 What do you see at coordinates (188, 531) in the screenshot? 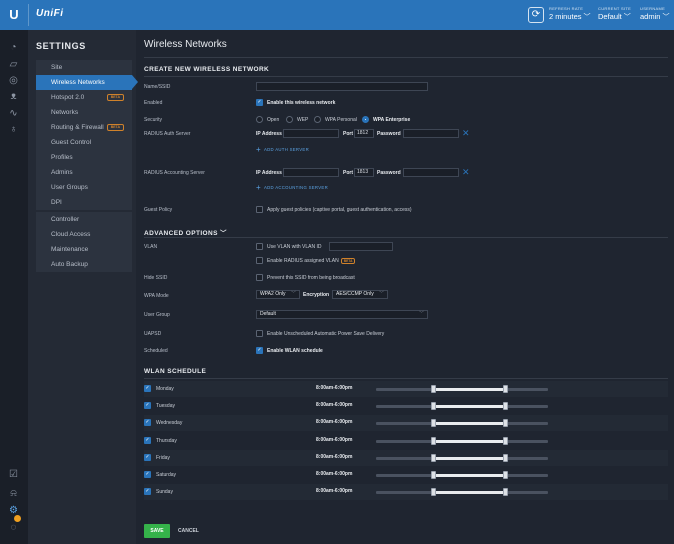
I see `cancel-button: CANCEL` at bounding box center [188, 531].